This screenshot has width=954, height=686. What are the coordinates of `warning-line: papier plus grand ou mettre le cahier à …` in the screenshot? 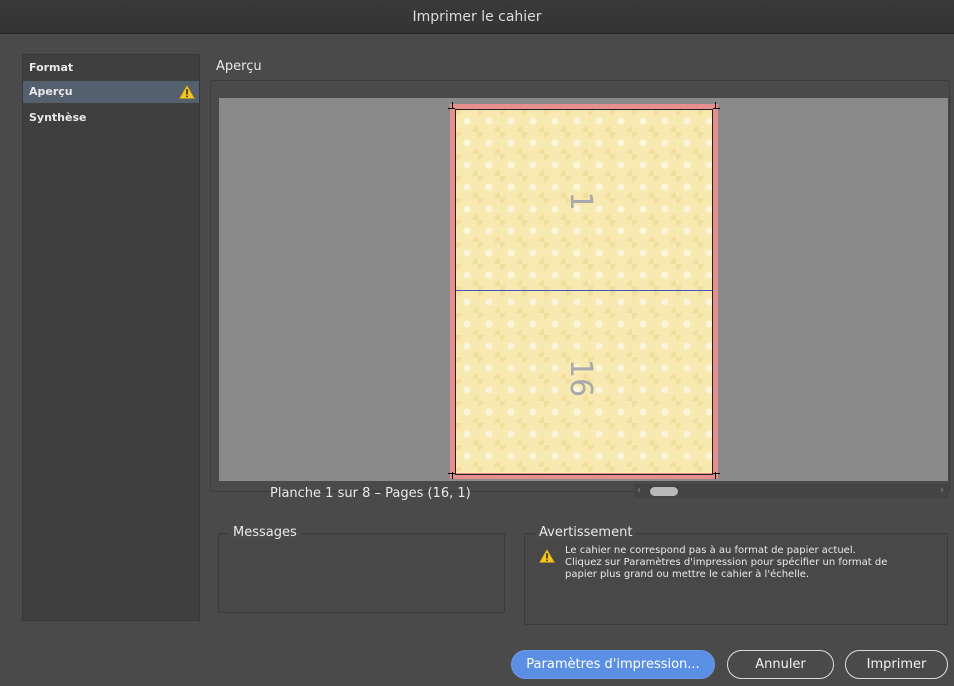 It's located at (687, 574).